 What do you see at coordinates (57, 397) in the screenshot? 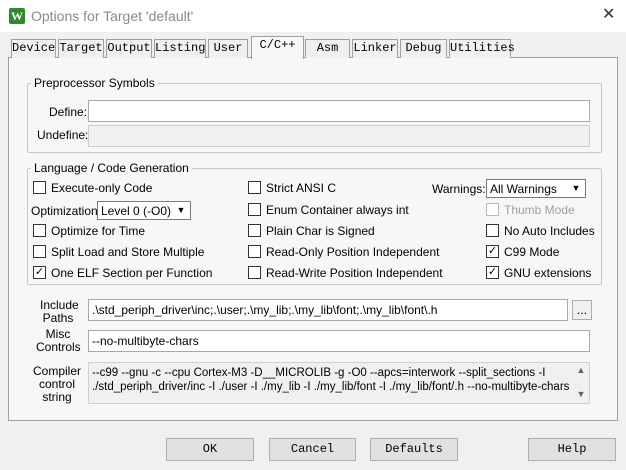
I see `compiler-string-label-line3: string` at bounding box center [57, 397].